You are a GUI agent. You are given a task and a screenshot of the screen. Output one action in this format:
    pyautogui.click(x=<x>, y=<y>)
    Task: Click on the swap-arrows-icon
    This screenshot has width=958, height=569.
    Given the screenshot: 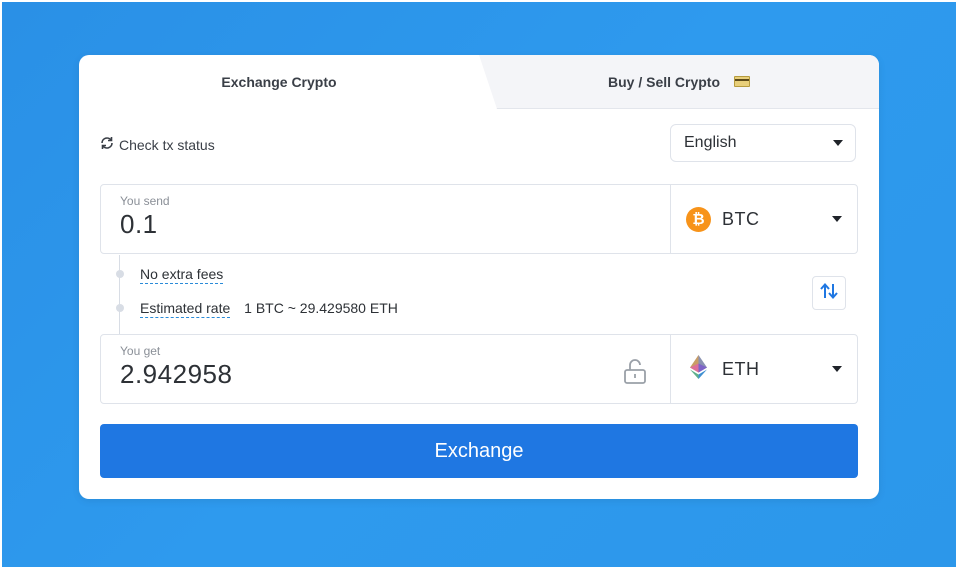 What is the action you would take?
    pyautogui.click(x=829, y=293)
    